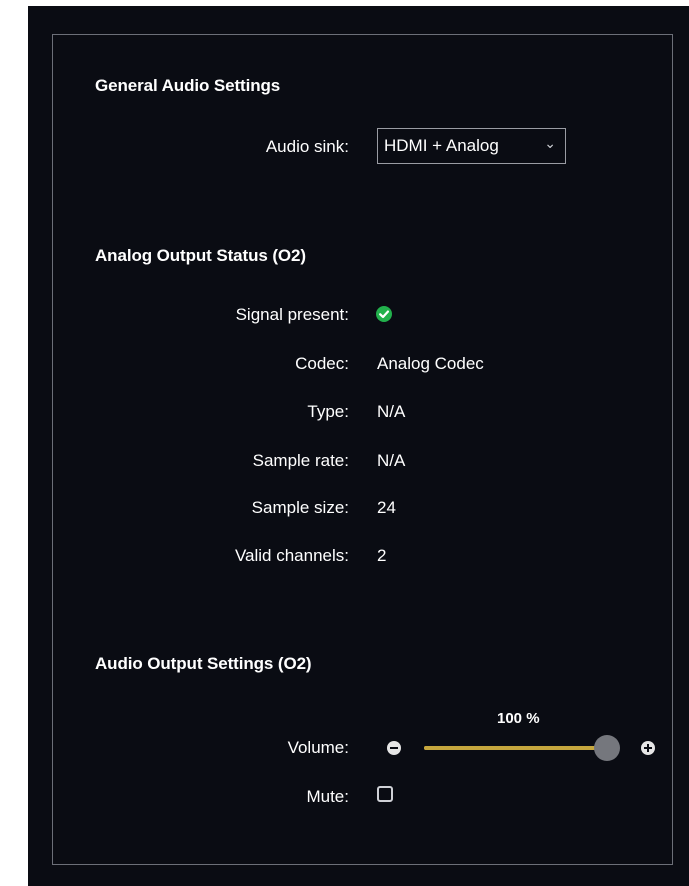  I want to click on volume-slider, so click(522, 748).